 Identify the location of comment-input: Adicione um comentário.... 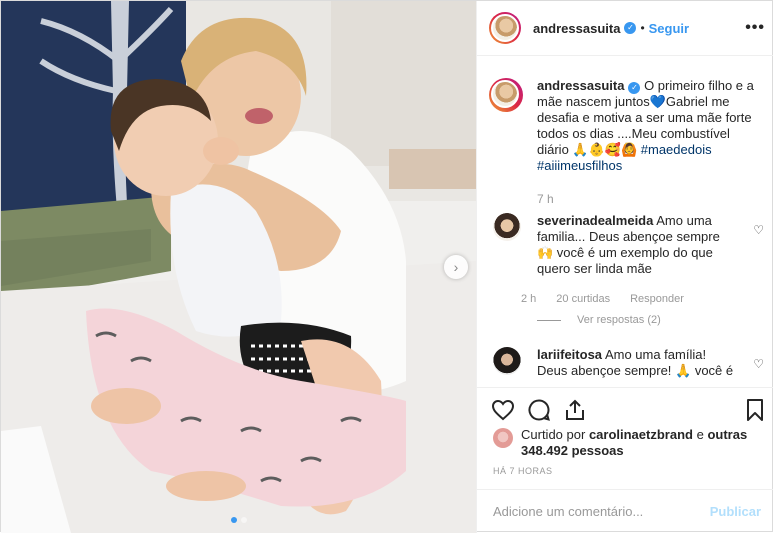
(568, 511).